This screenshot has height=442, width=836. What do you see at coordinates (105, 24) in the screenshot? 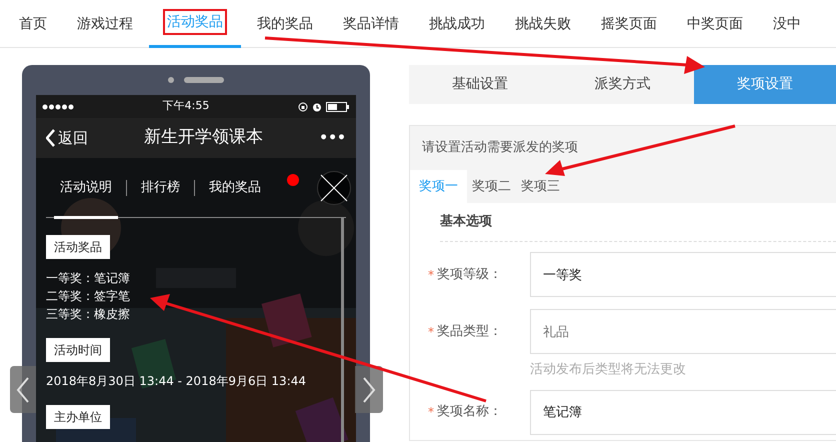
I see `nav-tab: 游戏过程` at bounding box center [105, 24].